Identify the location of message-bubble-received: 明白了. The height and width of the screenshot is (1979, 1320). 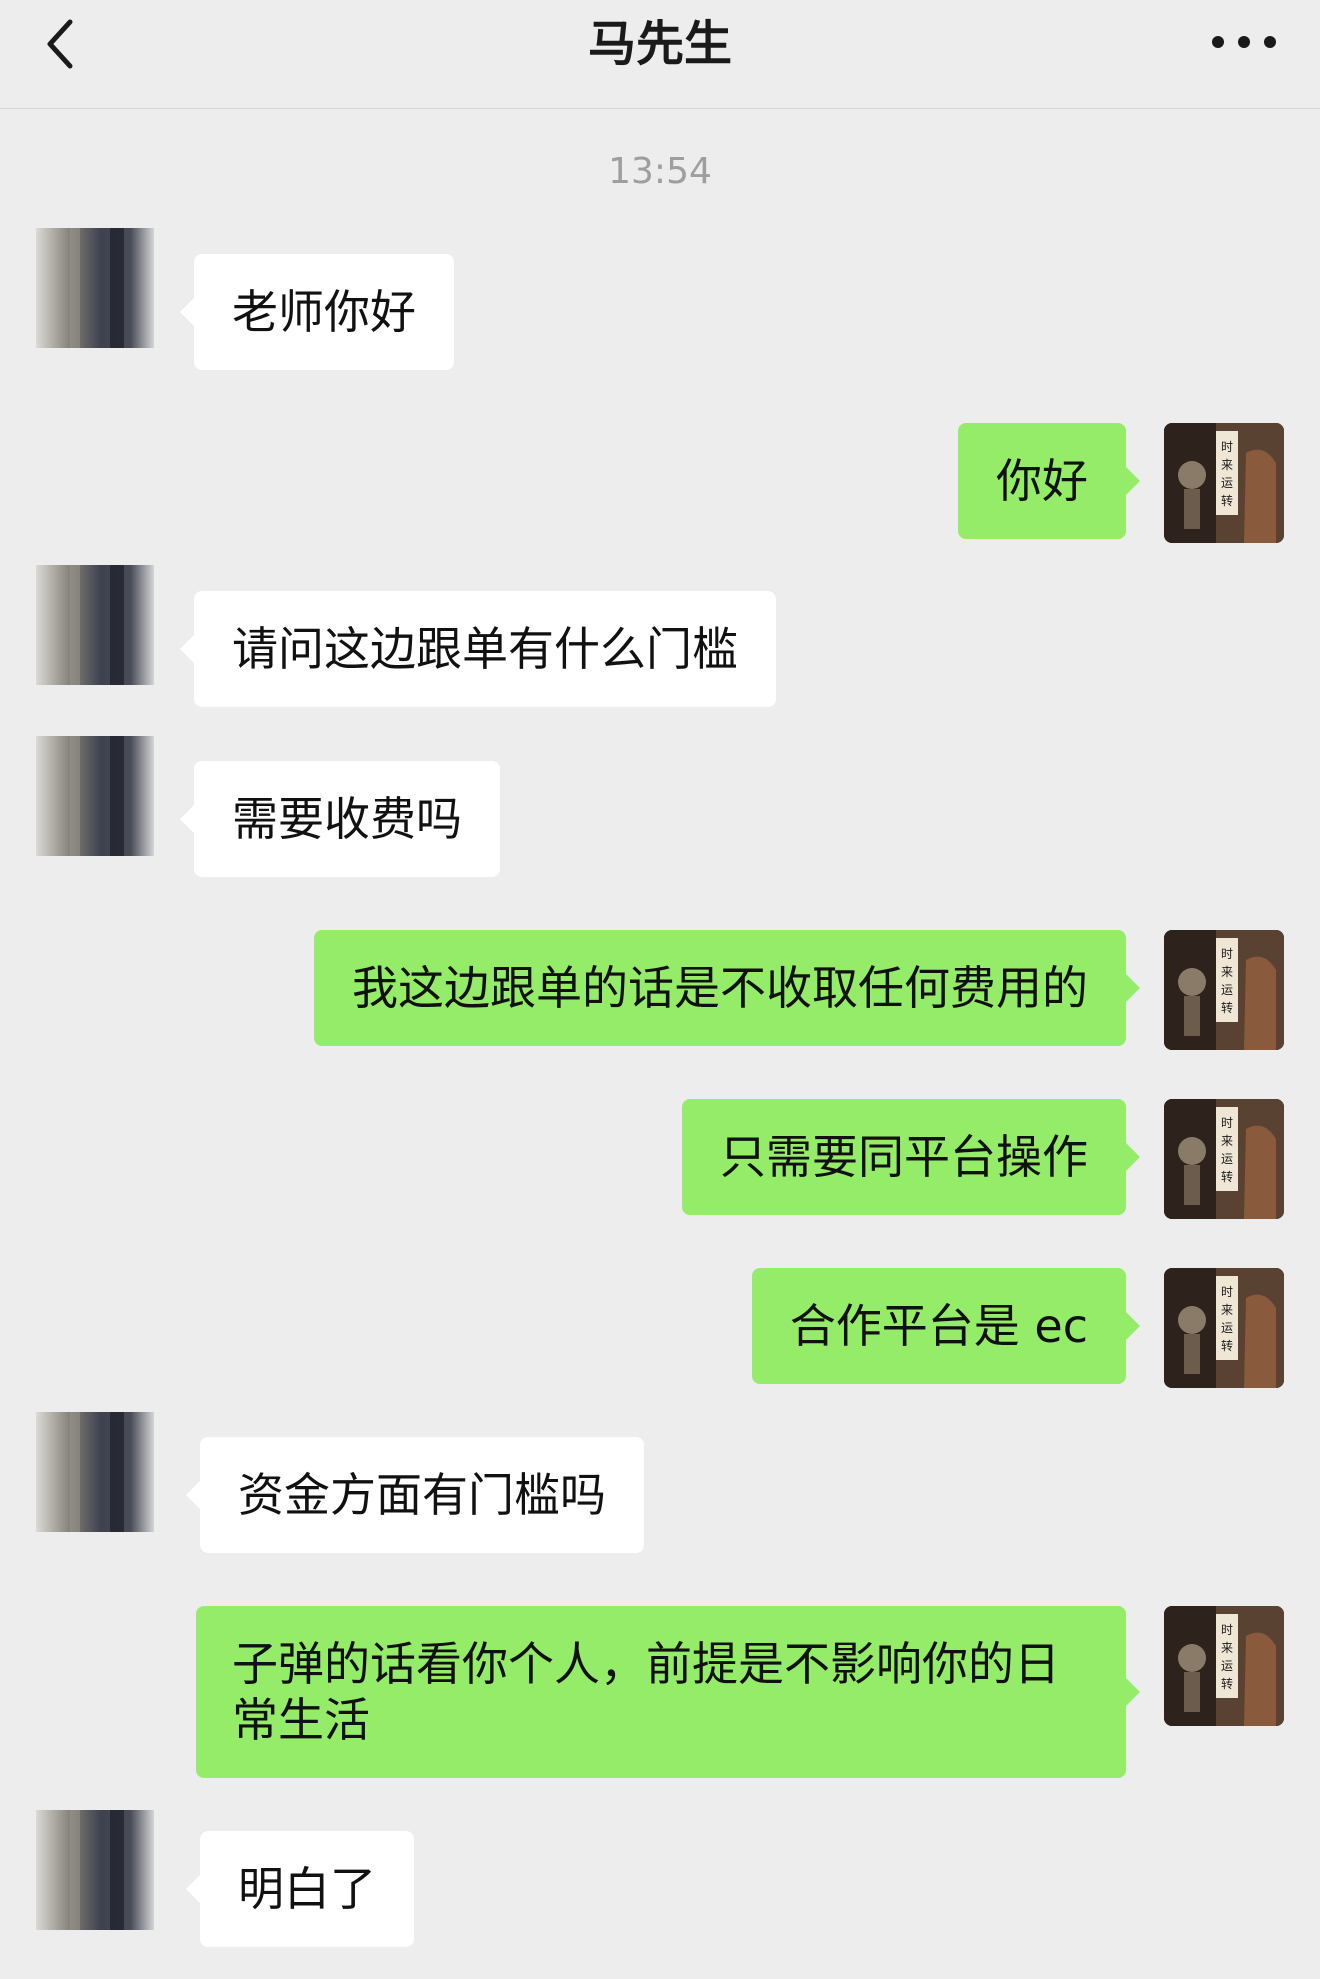
(300, 1889).